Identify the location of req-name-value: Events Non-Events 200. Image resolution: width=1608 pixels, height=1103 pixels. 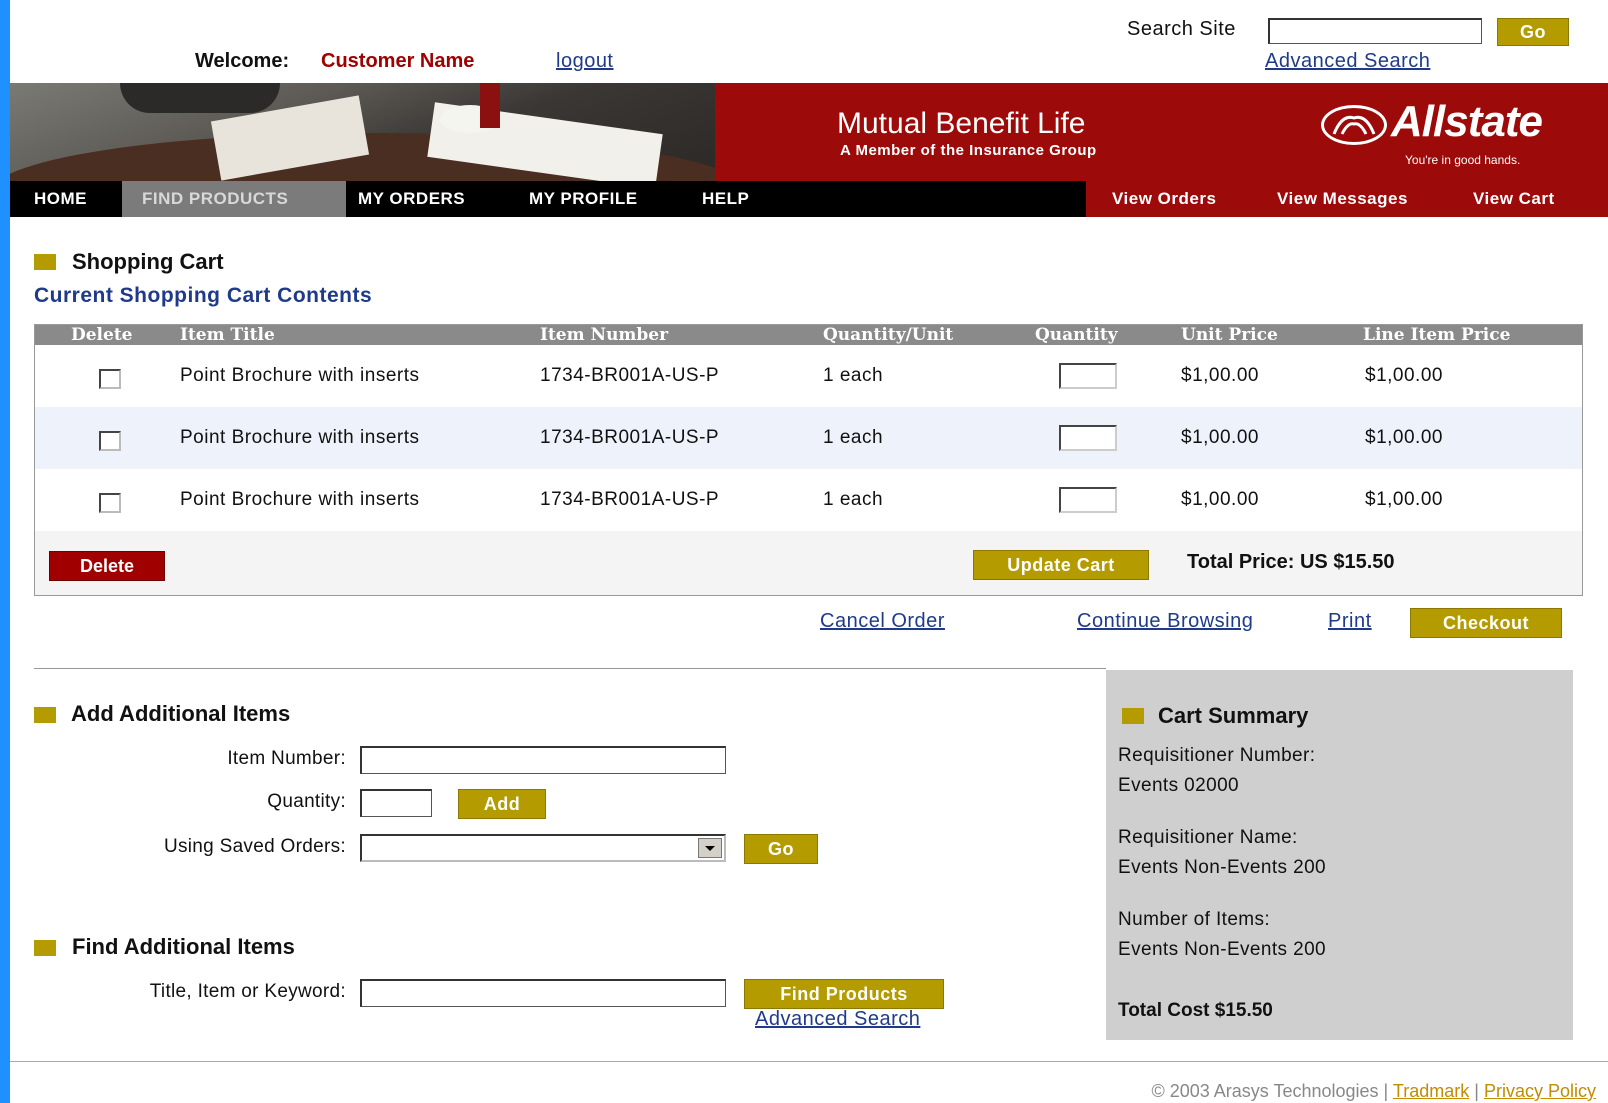
(1222, 867).